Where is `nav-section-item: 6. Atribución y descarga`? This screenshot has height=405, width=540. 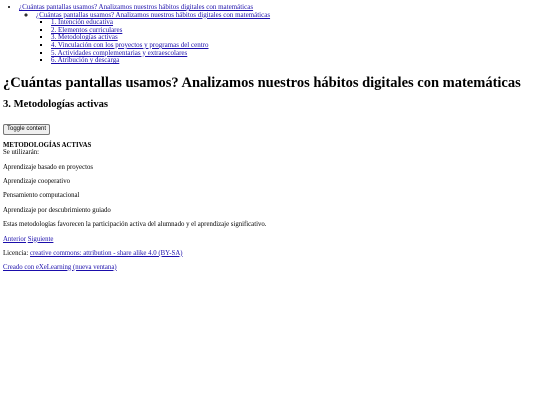
nav-section-item: 6. Atribución y descarga is located at coordinates (295, 60).